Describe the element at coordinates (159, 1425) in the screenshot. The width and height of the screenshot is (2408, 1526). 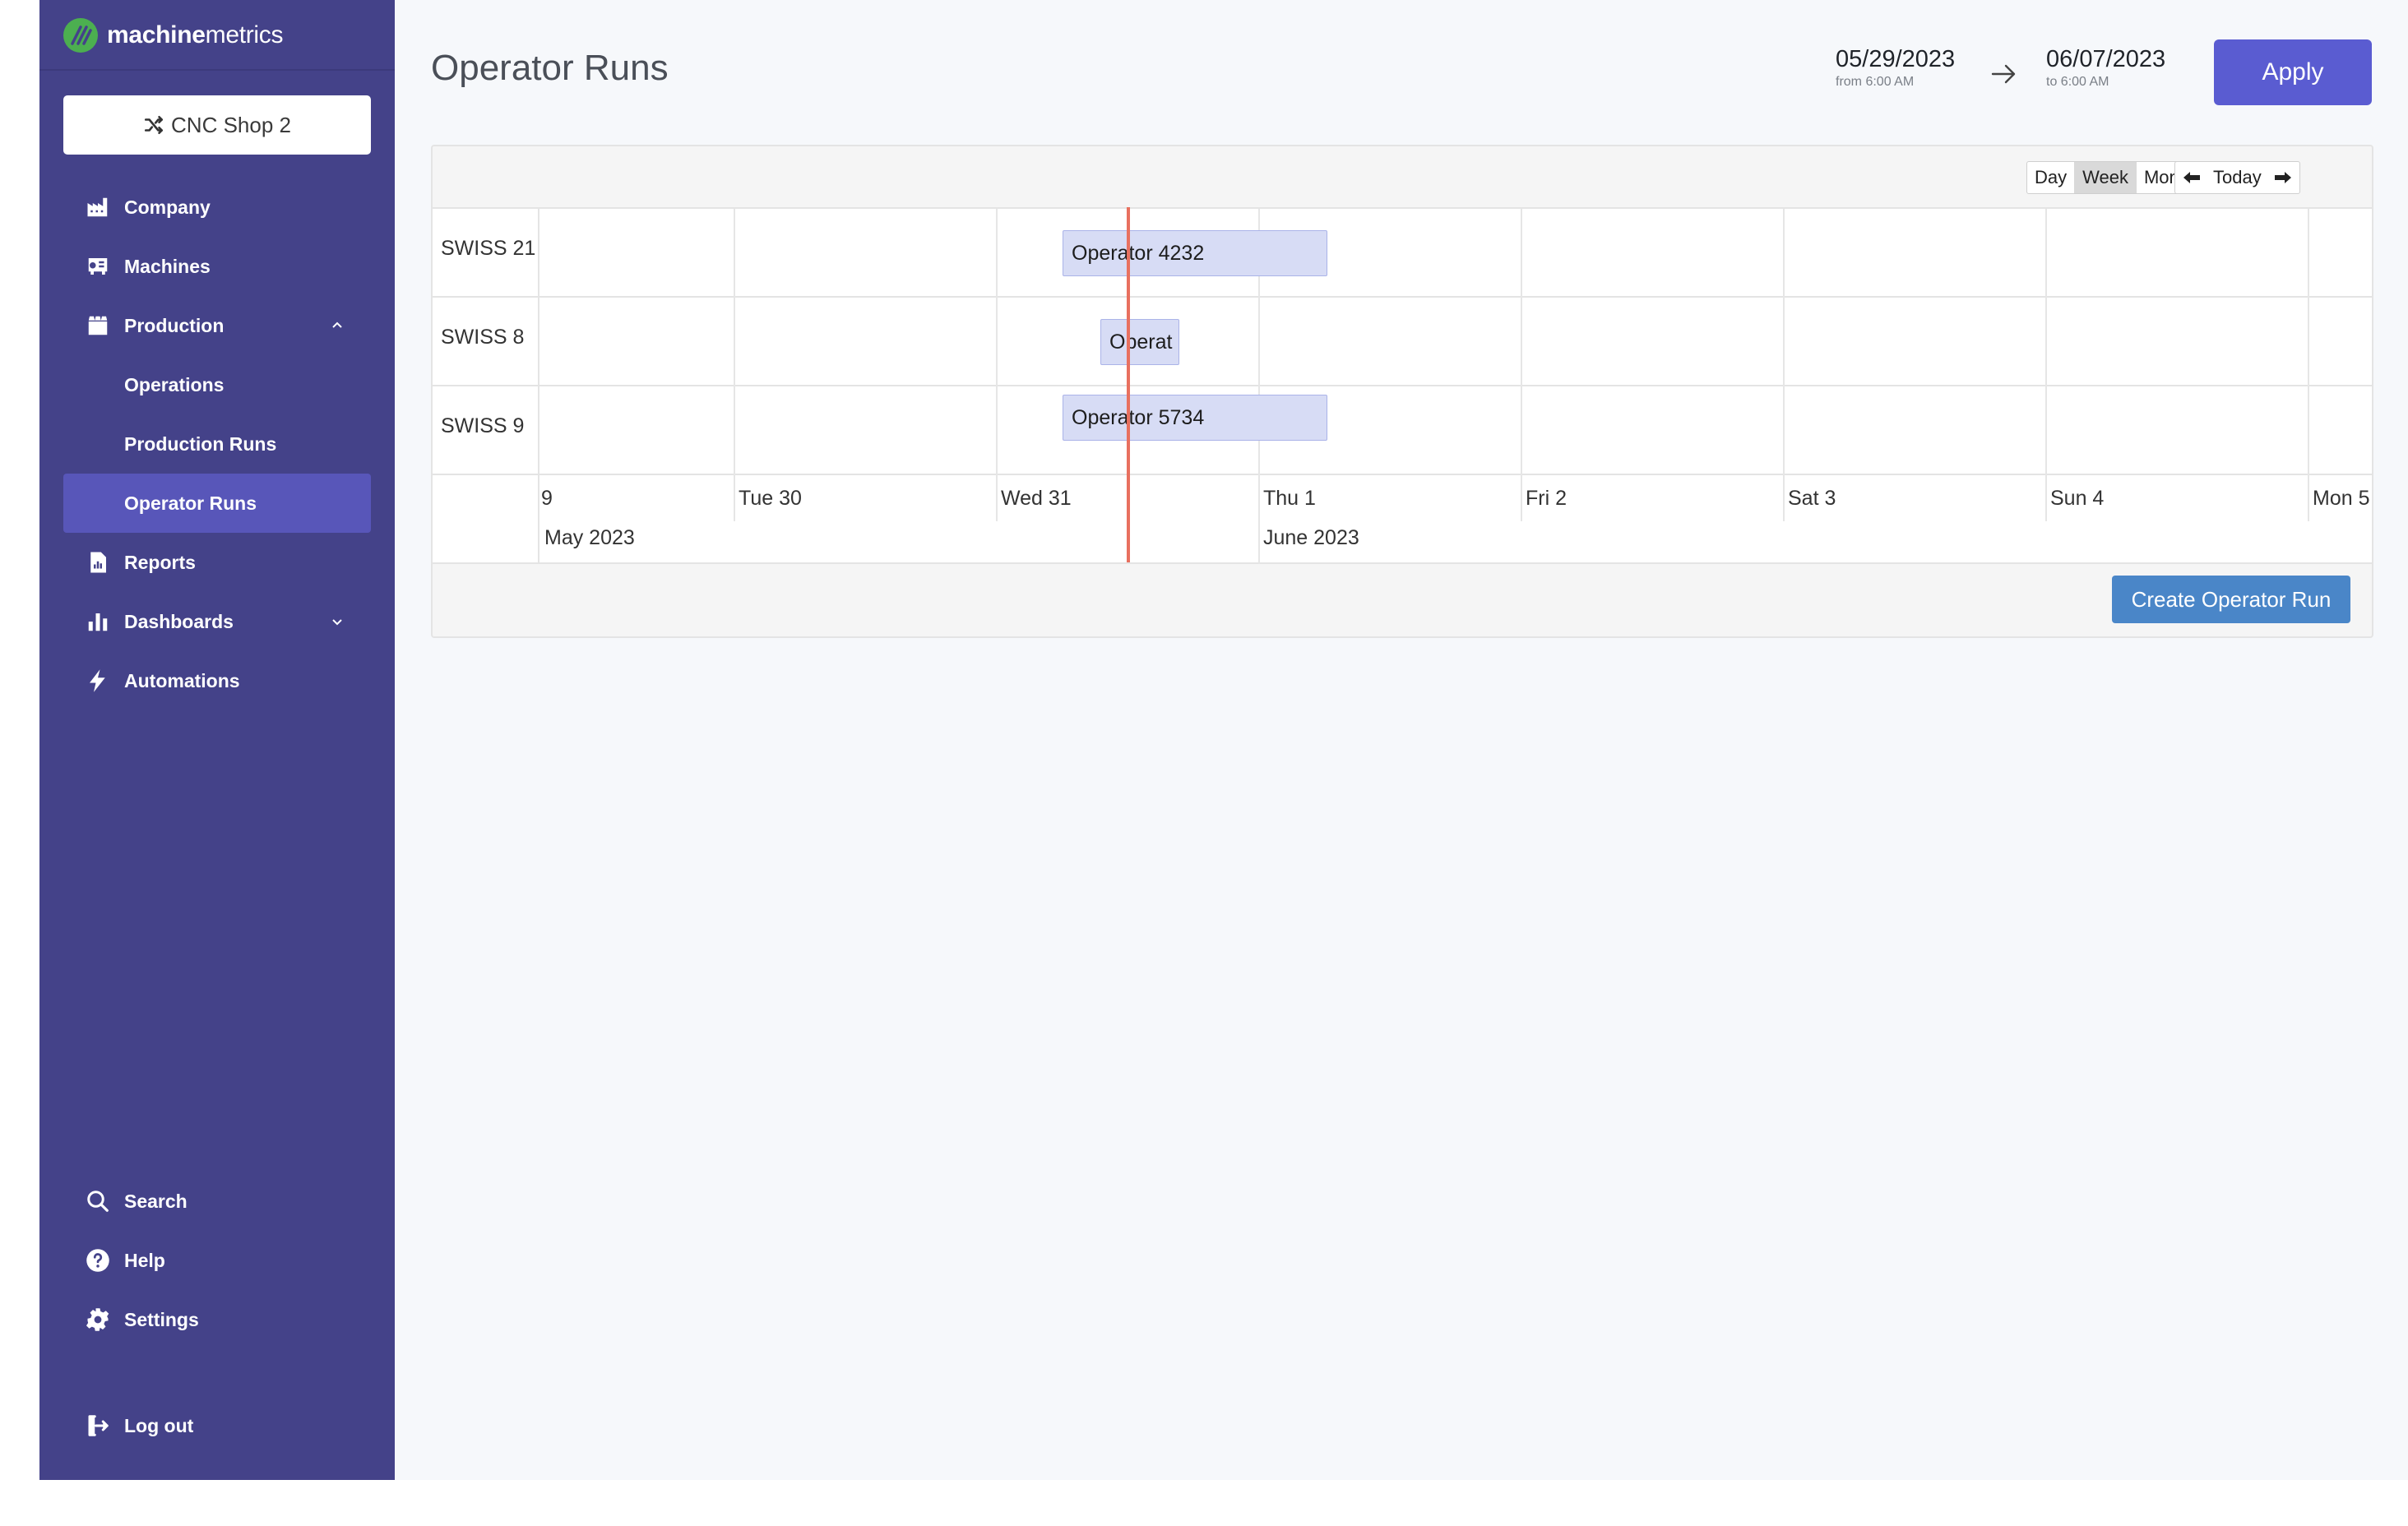
I see `sidebar-item-label: Log out` at that location.